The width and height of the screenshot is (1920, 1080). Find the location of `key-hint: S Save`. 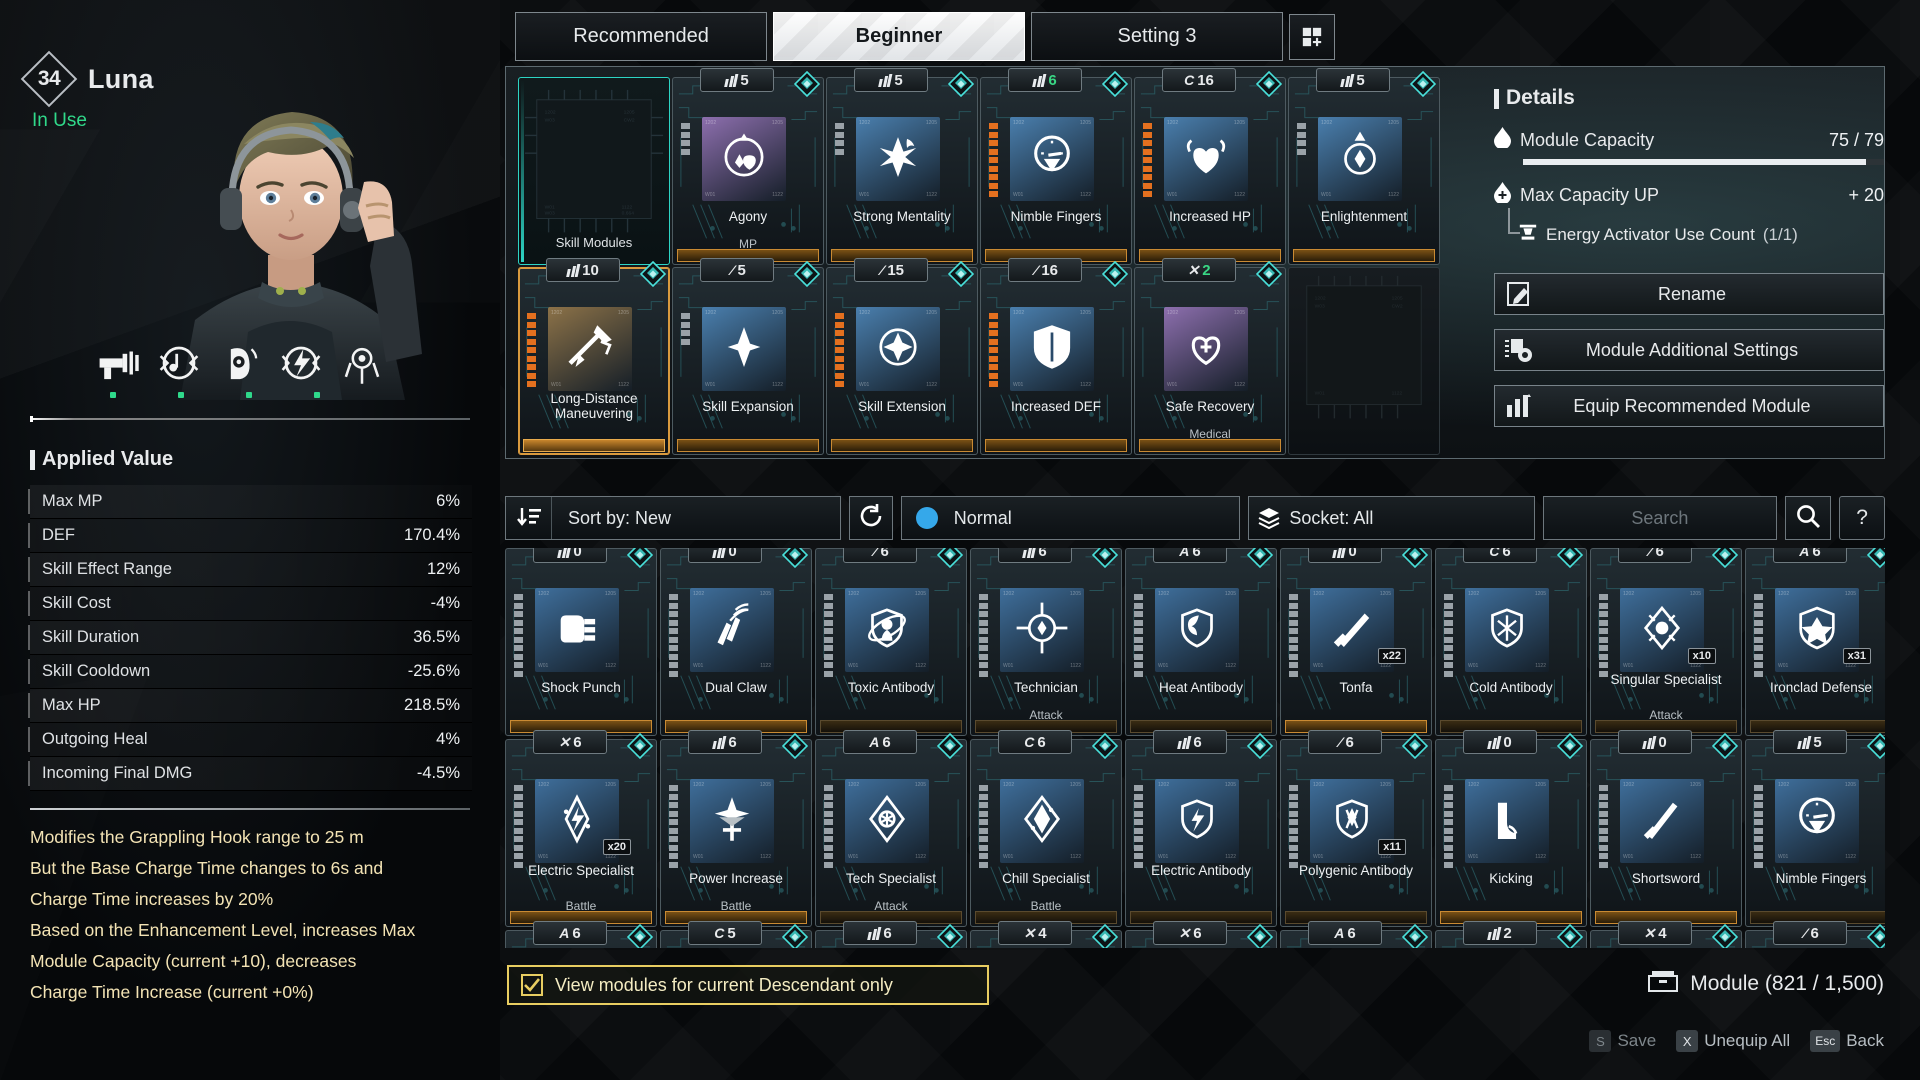

key-hint: S Save is located at coordinates (1622, 1041).